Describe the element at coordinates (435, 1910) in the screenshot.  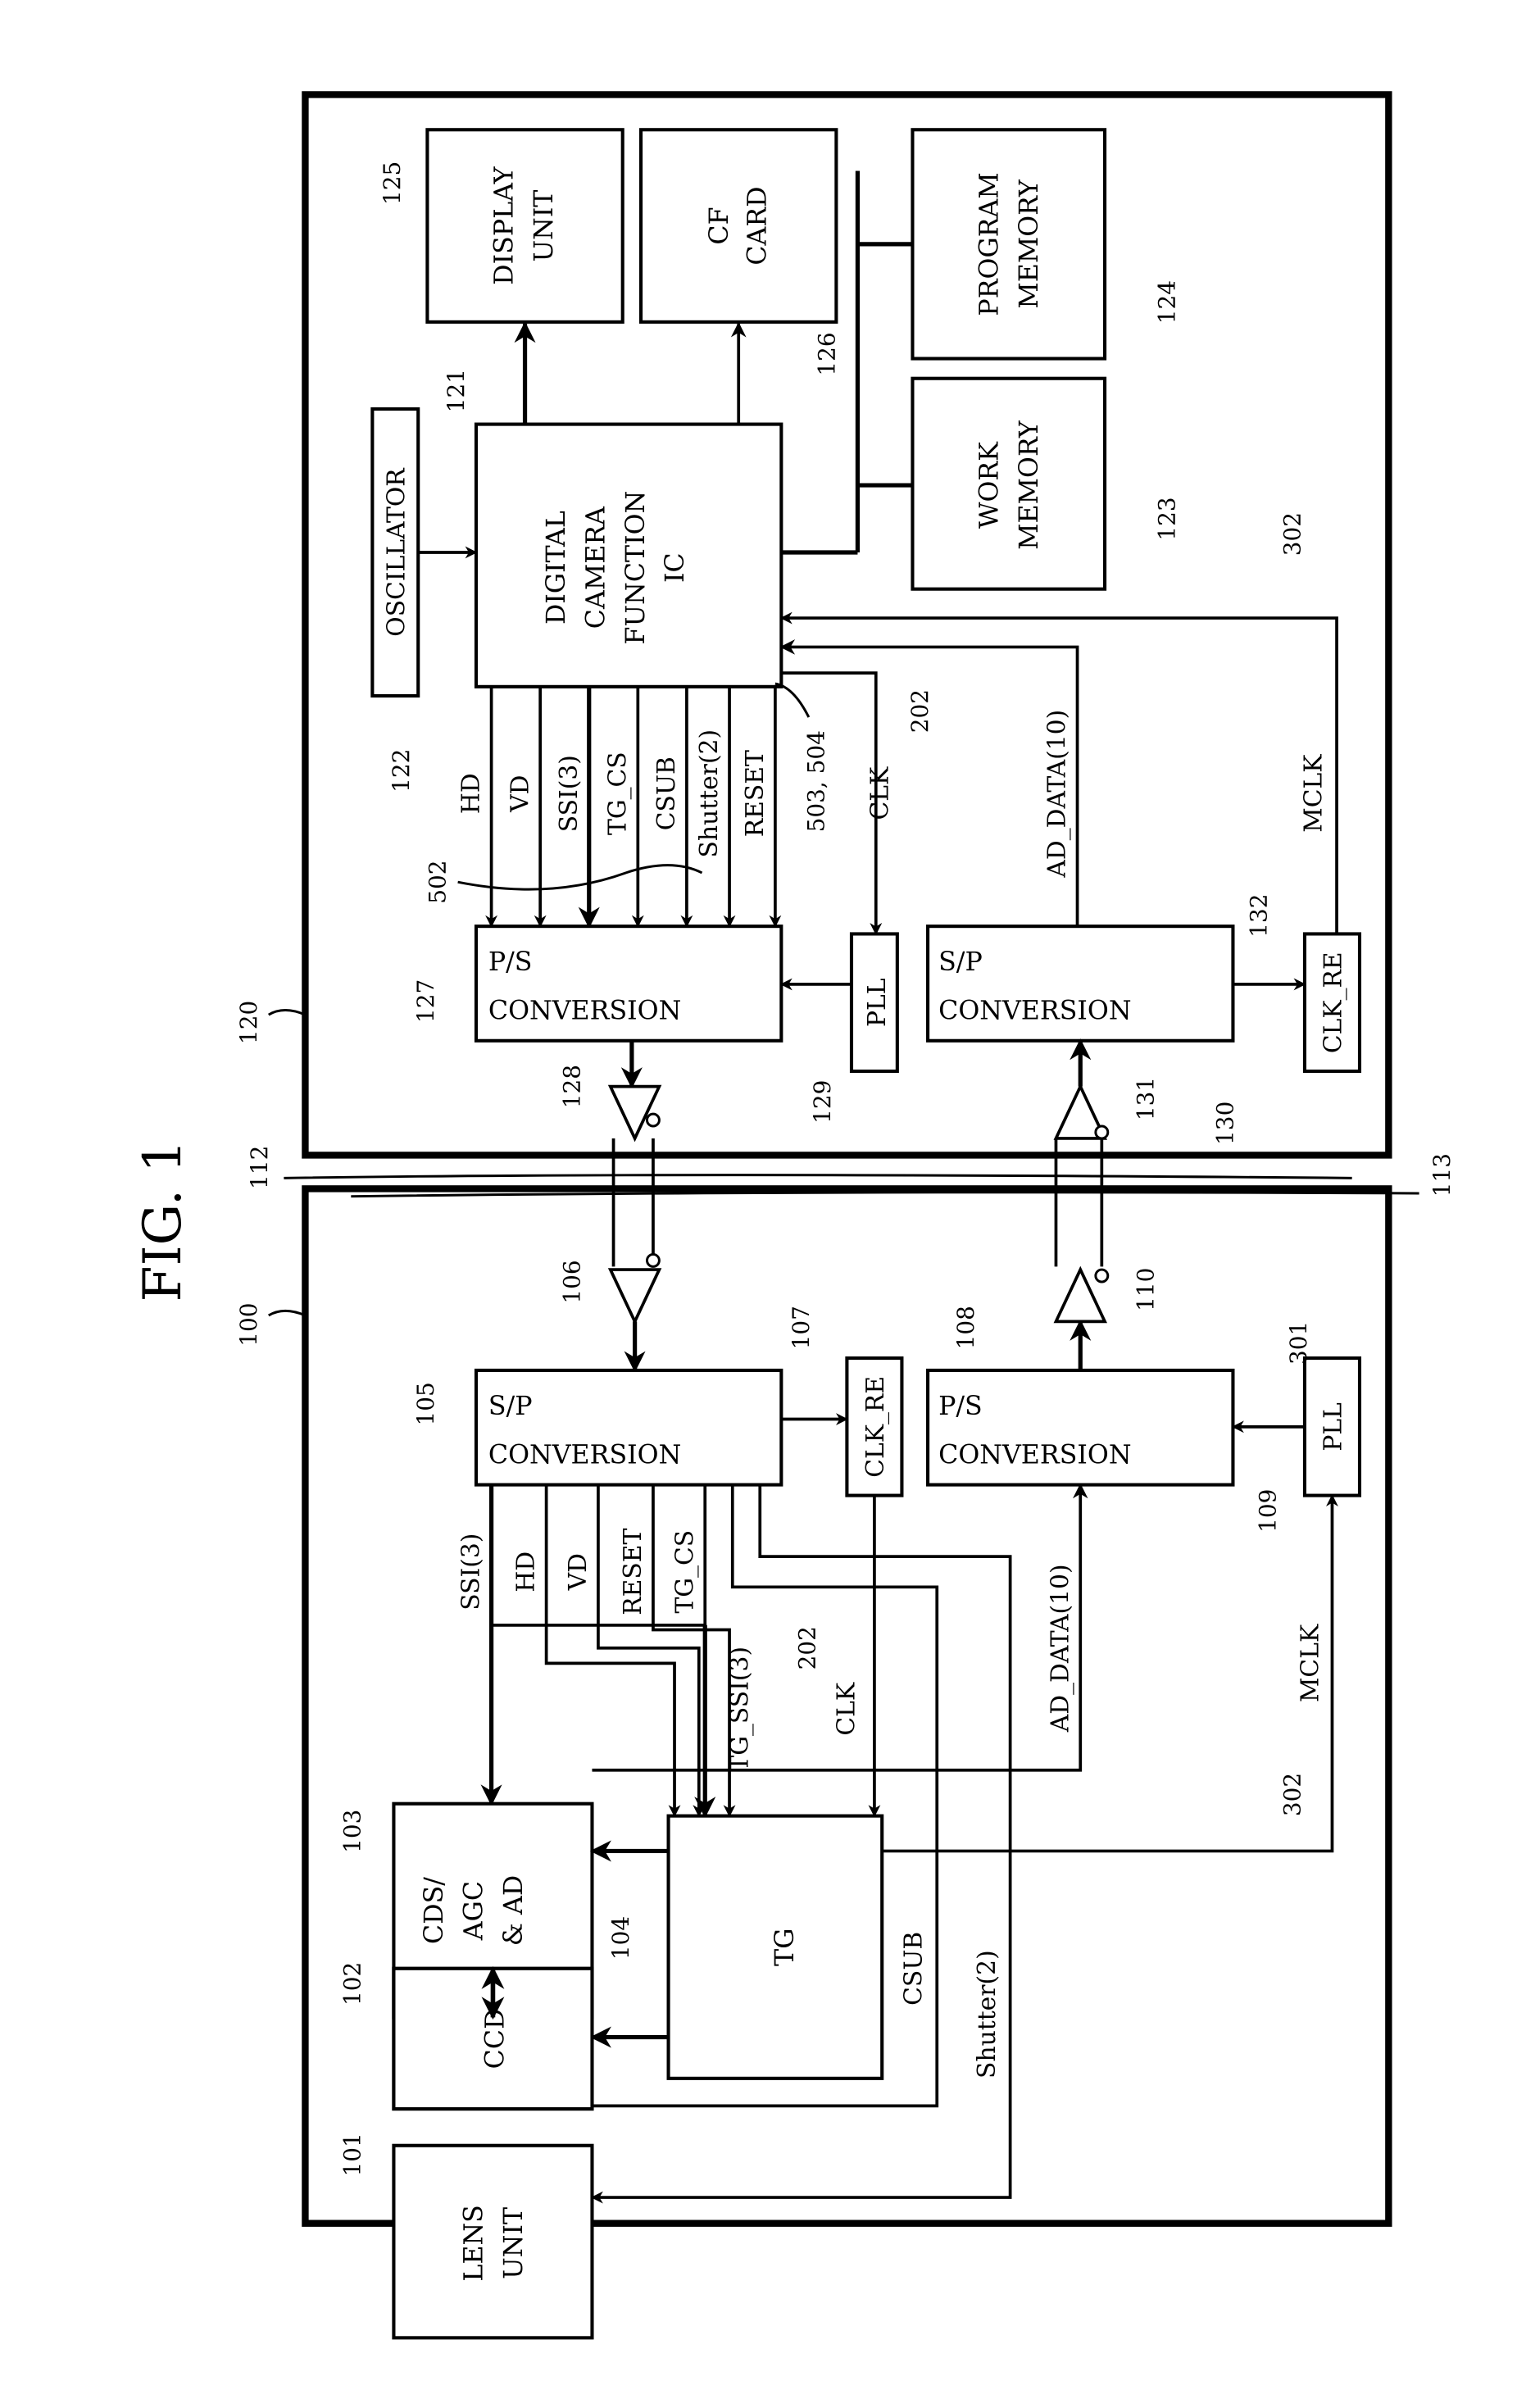
I see `svg-text: CDS/` at that location.